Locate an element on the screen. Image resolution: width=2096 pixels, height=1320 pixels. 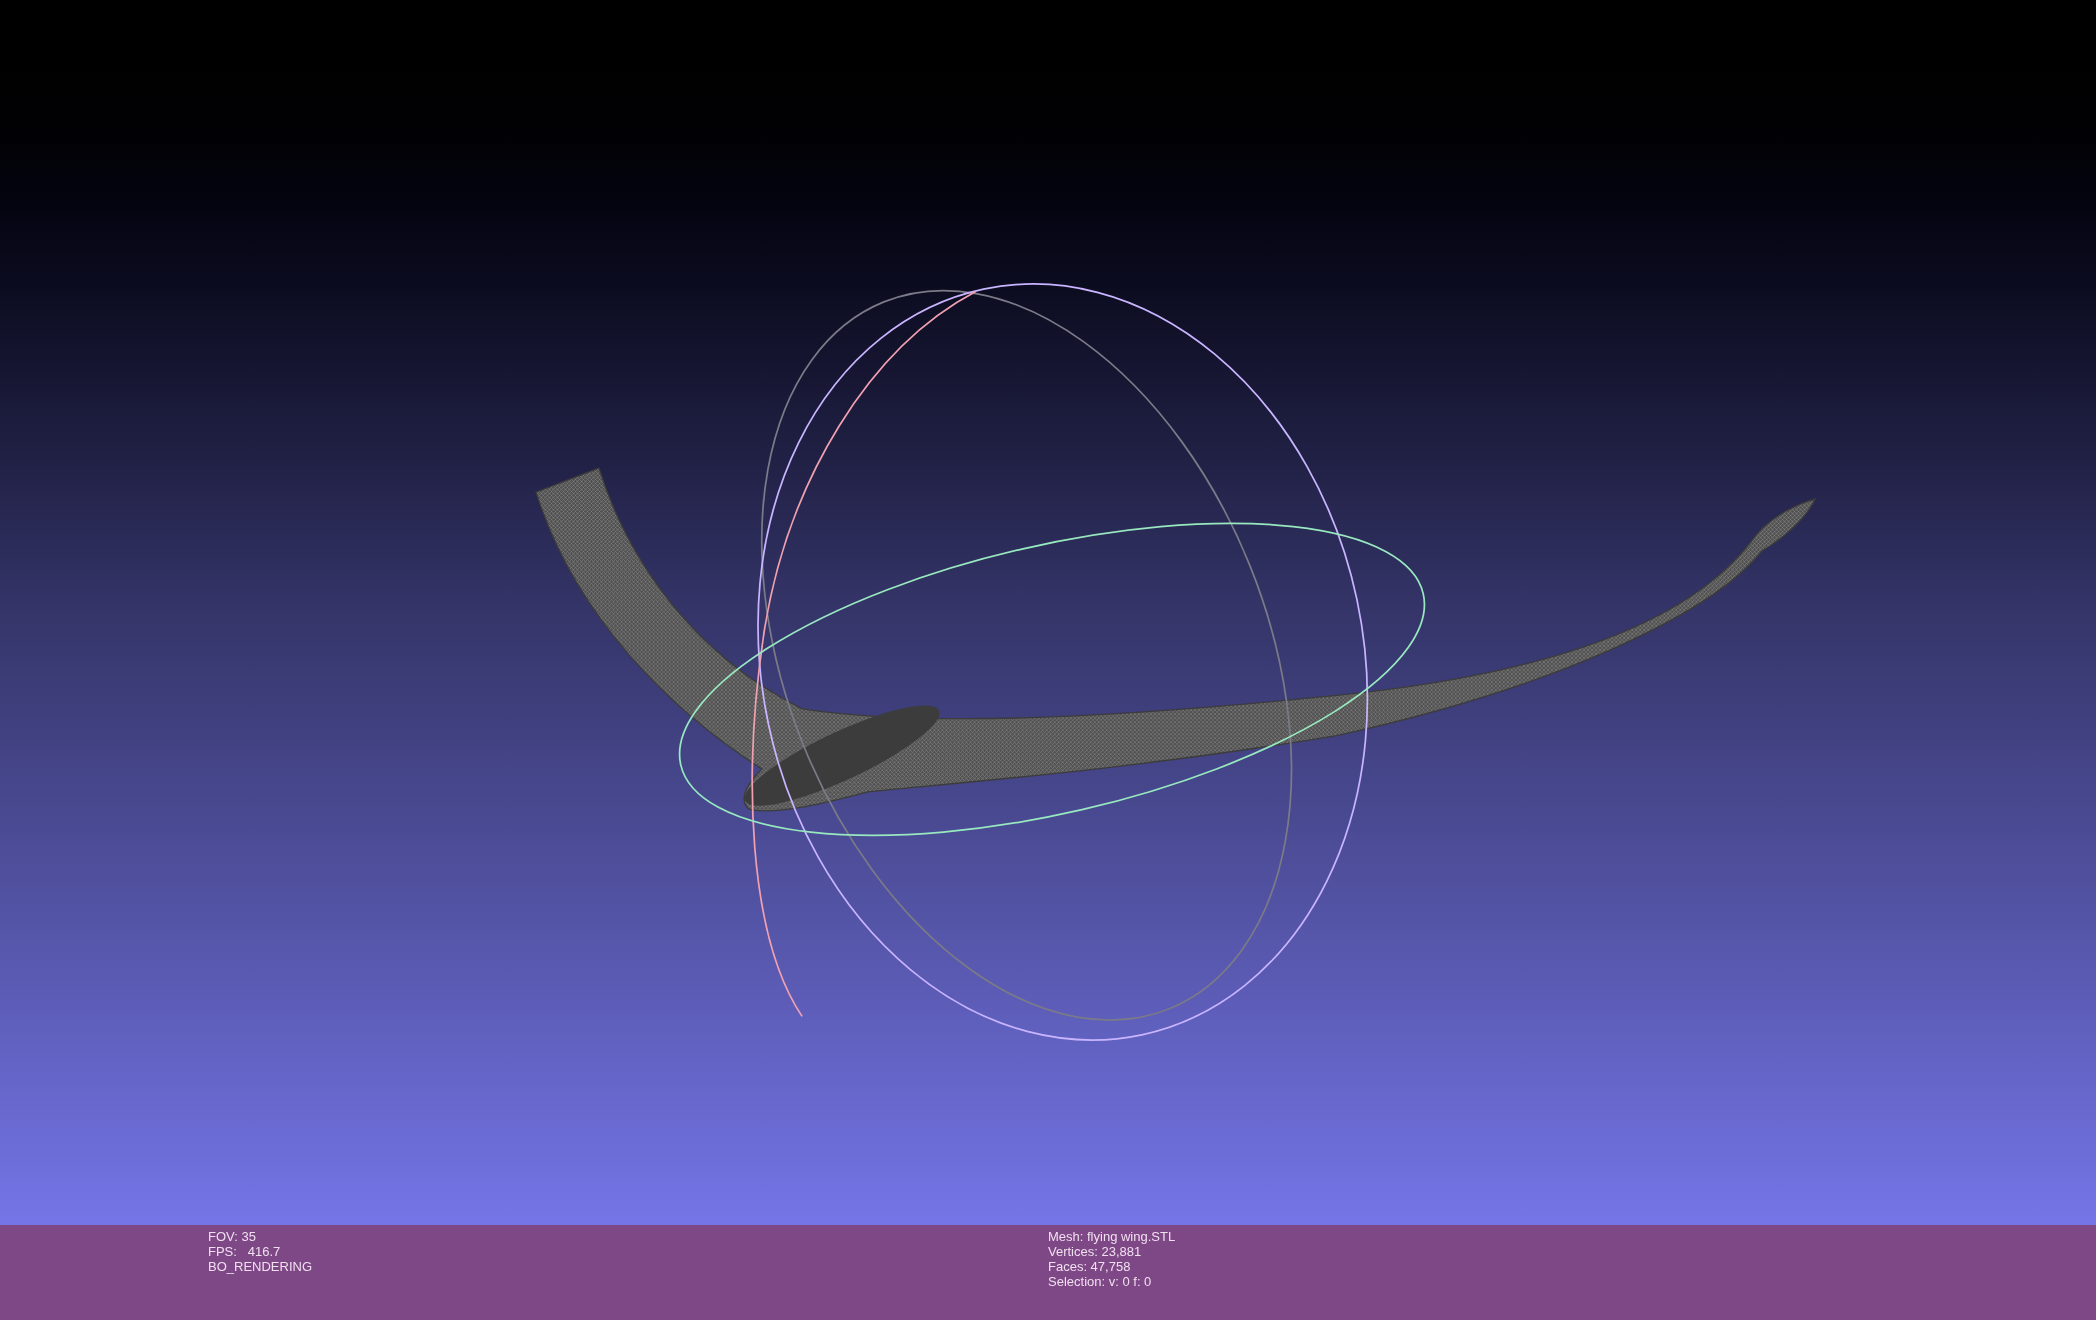
info-text: Mesh: flying wing.STL is located at coordinates (1112, 1236).